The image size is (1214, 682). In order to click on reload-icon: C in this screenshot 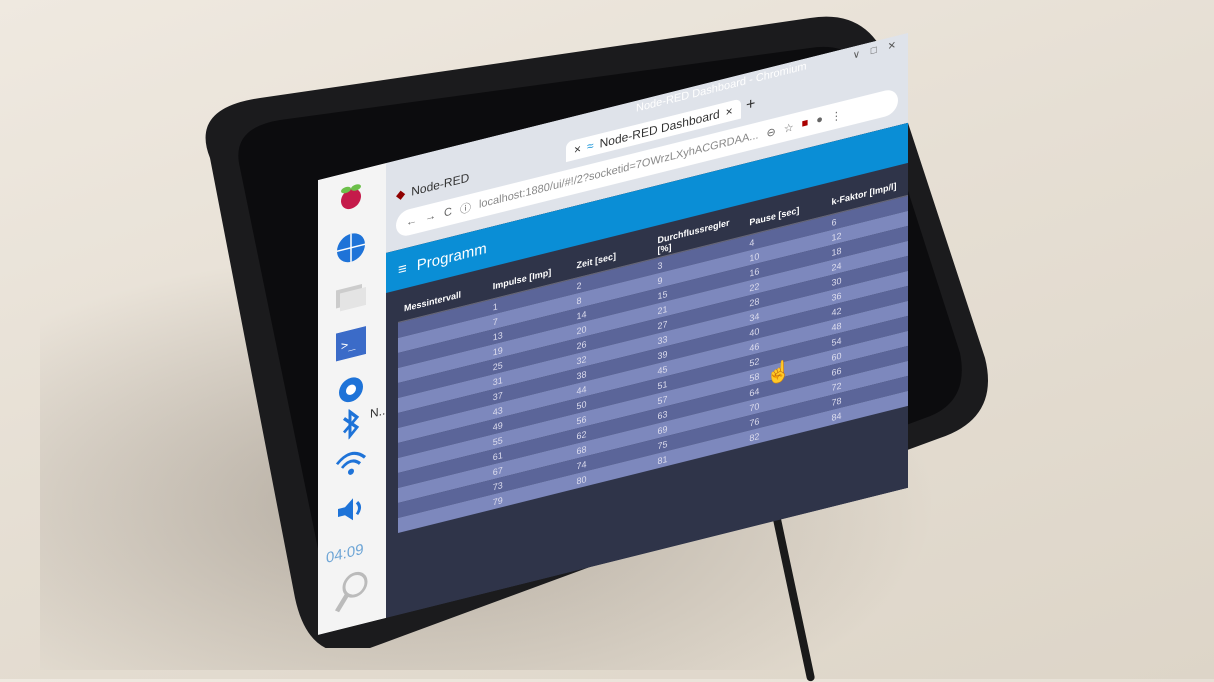, I will do `click(448, 213)`.